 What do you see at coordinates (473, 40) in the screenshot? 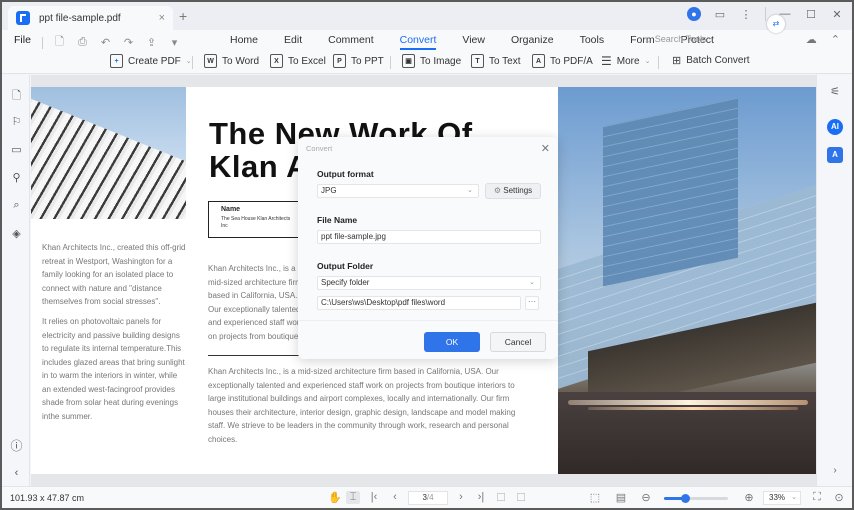
I see `menu-view: View` at bounding box center [473, 40].